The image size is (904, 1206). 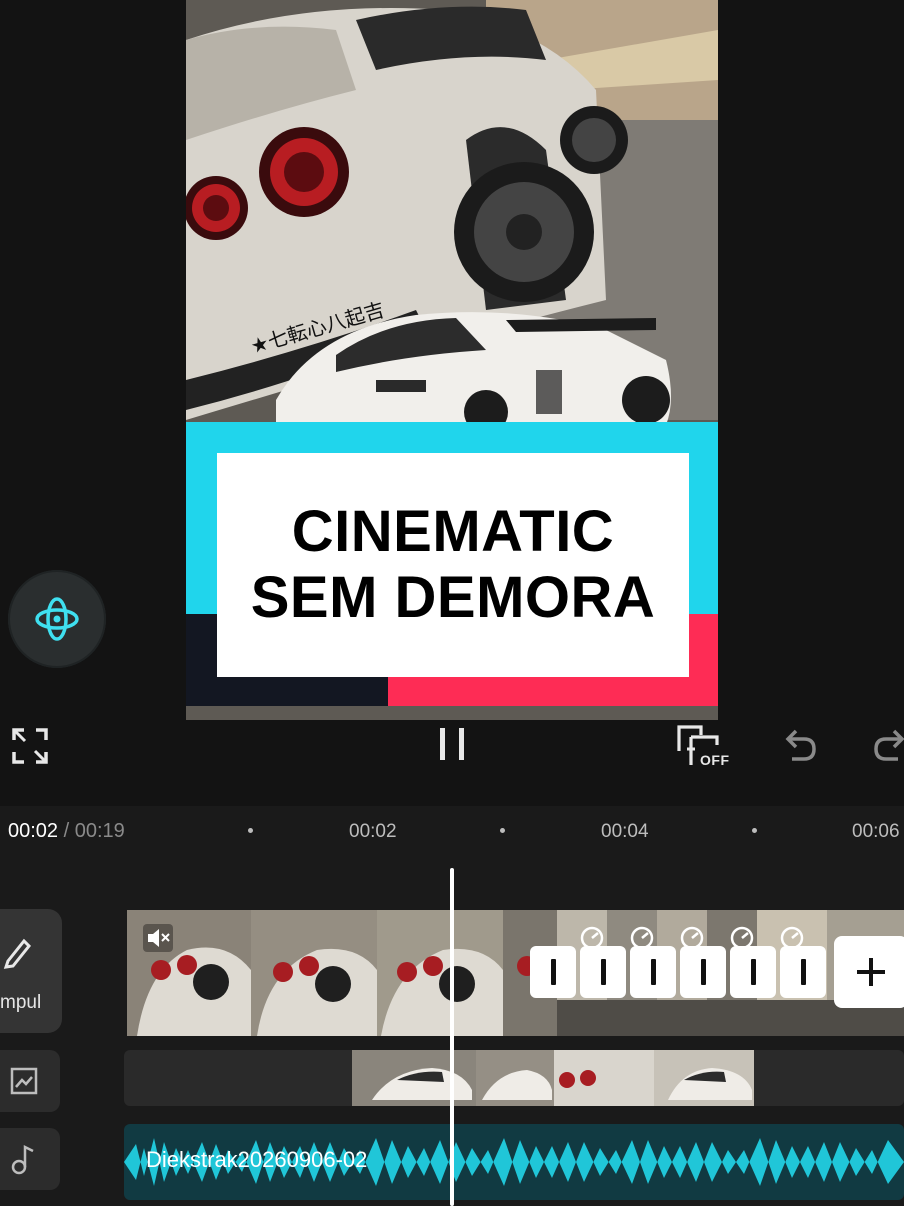 I want to click on ruler-label: 00:06, so click(x=876, y=831).